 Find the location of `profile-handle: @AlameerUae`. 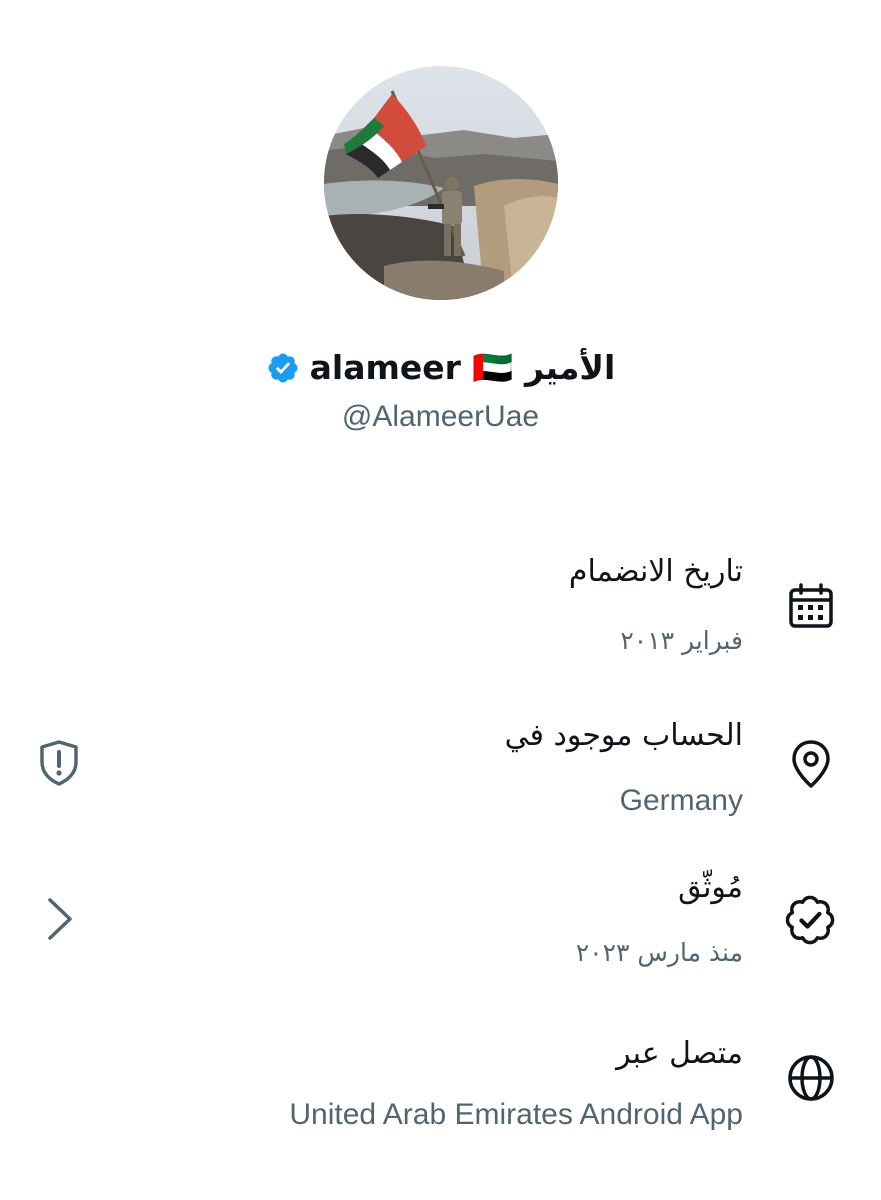

profile-handle: @AlameerUae is located at coordinates (440, 416).